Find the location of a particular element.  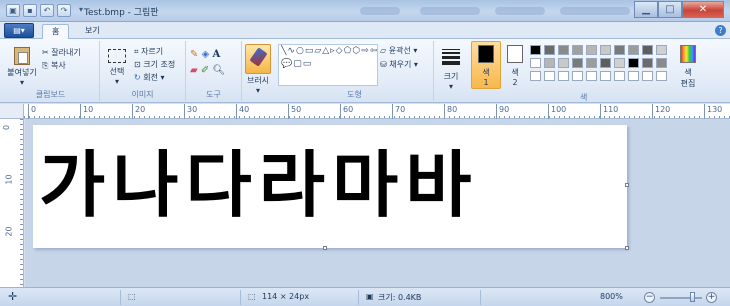

color-picker-icon: ✐ is located at coordinates (205, 70).